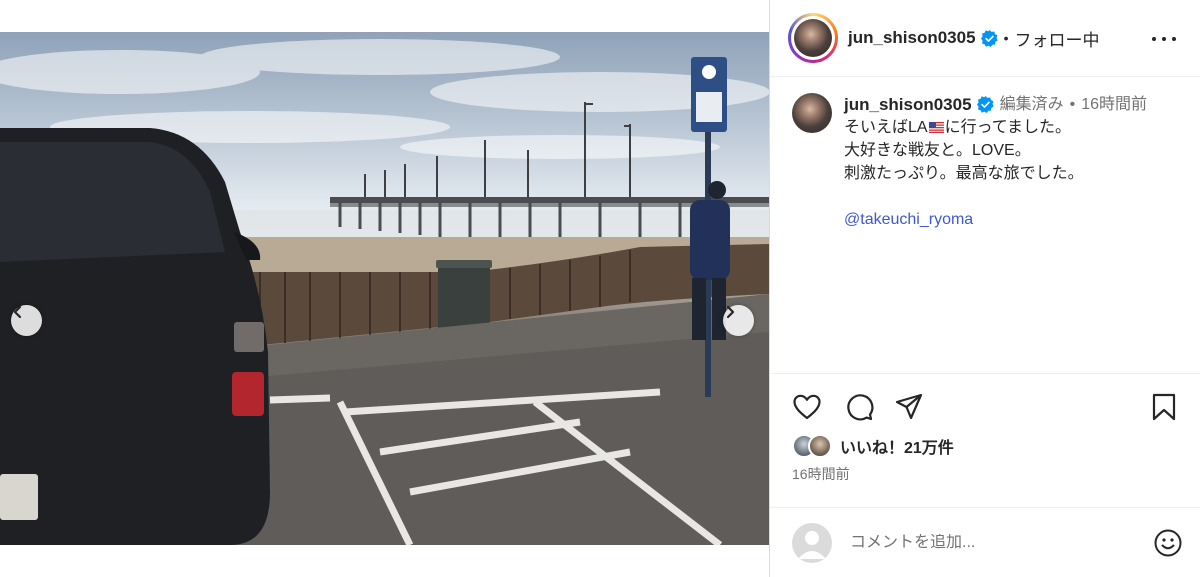  I want to click on carousel-prev-button, so click(26, 320).